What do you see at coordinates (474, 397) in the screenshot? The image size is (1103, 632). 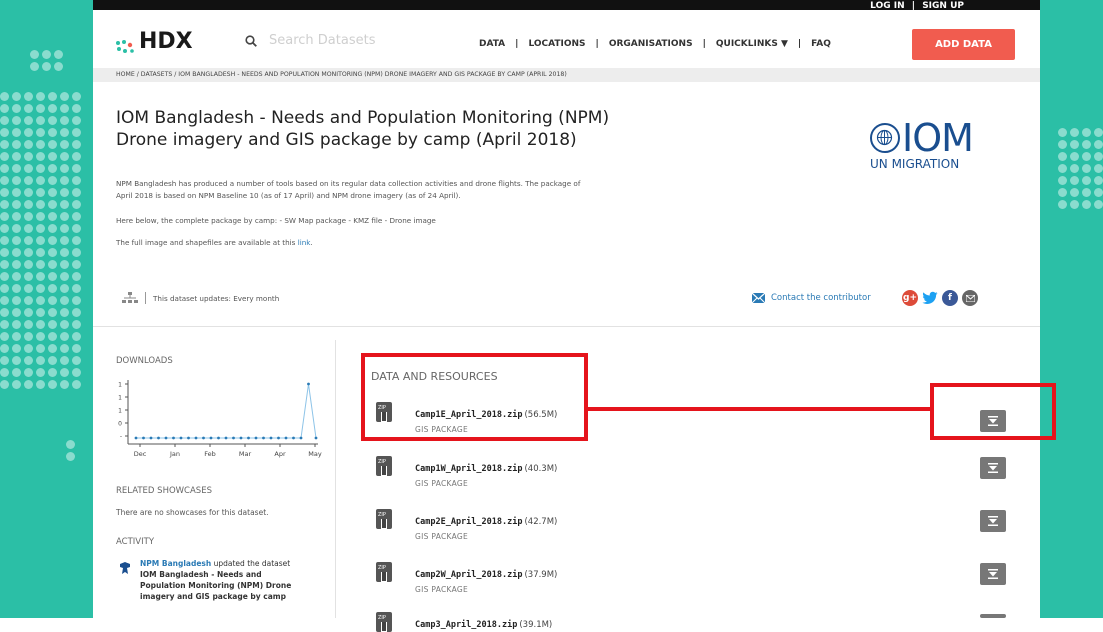 I see `highlight-box-resource` at bounding box center [474, 397].